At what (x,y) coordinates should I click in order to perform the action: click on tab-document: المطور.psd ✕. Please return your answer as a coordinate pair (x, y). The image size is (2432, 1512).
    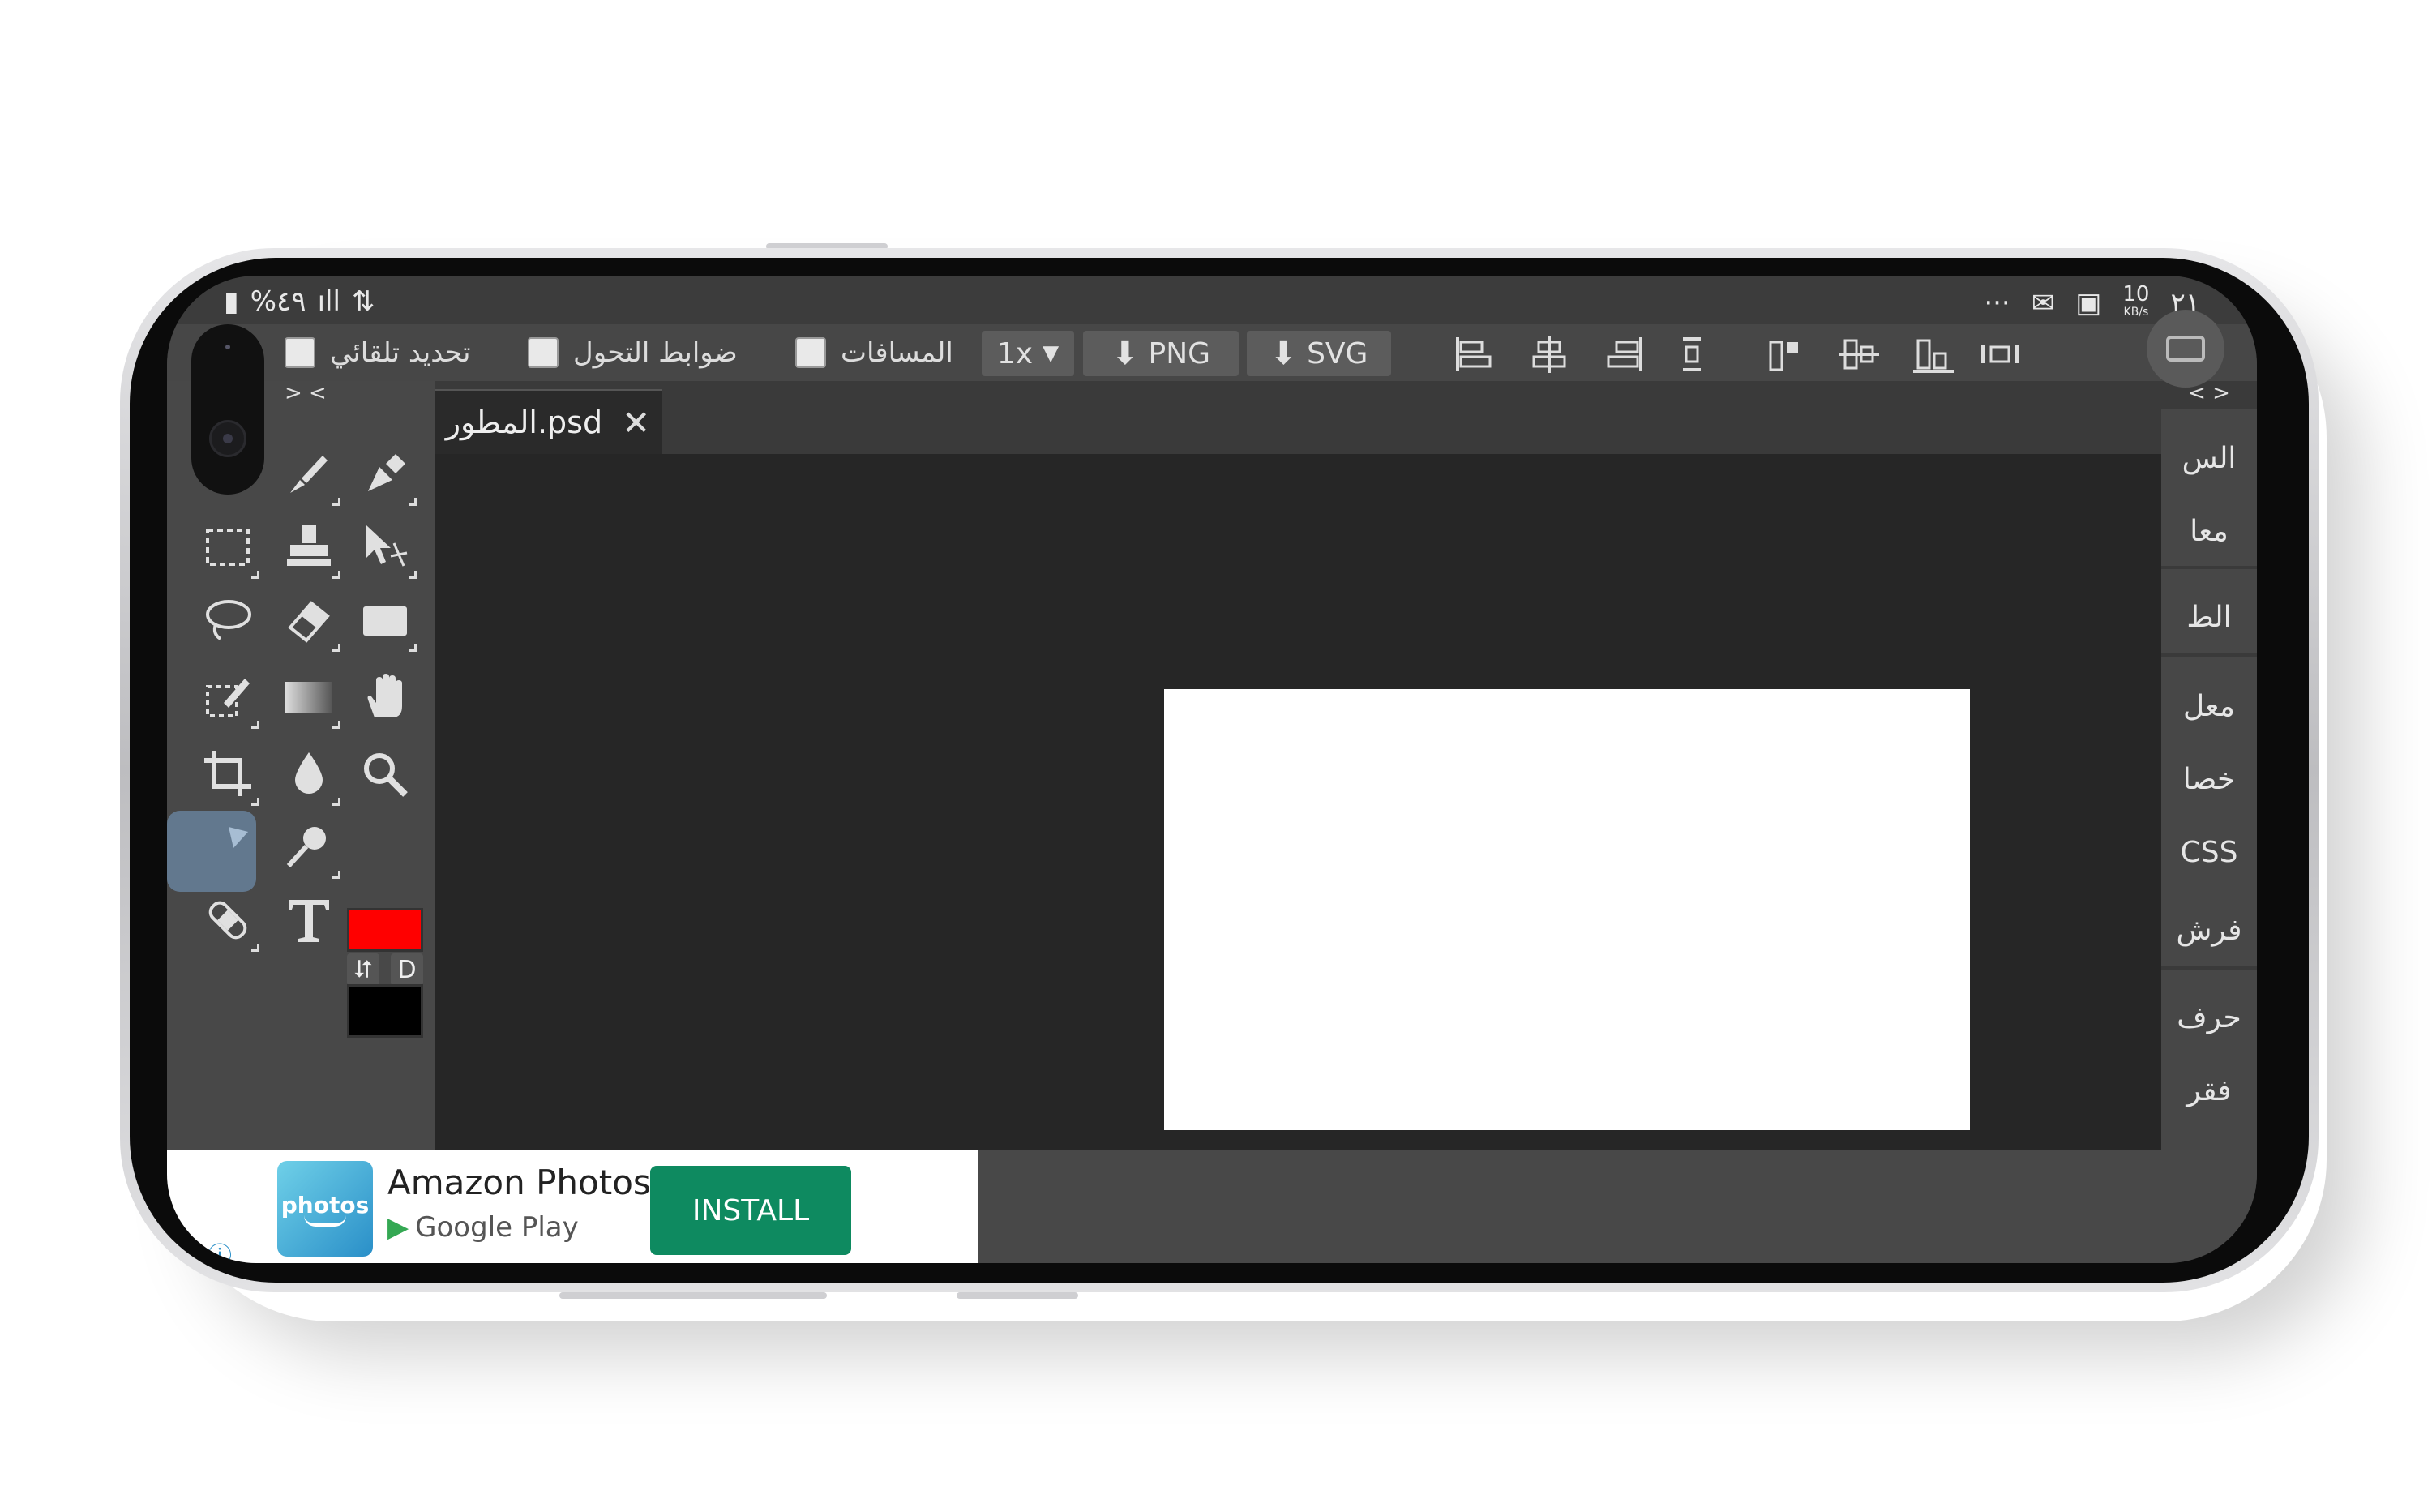
    Looking at the image, I should click on (548, 422).